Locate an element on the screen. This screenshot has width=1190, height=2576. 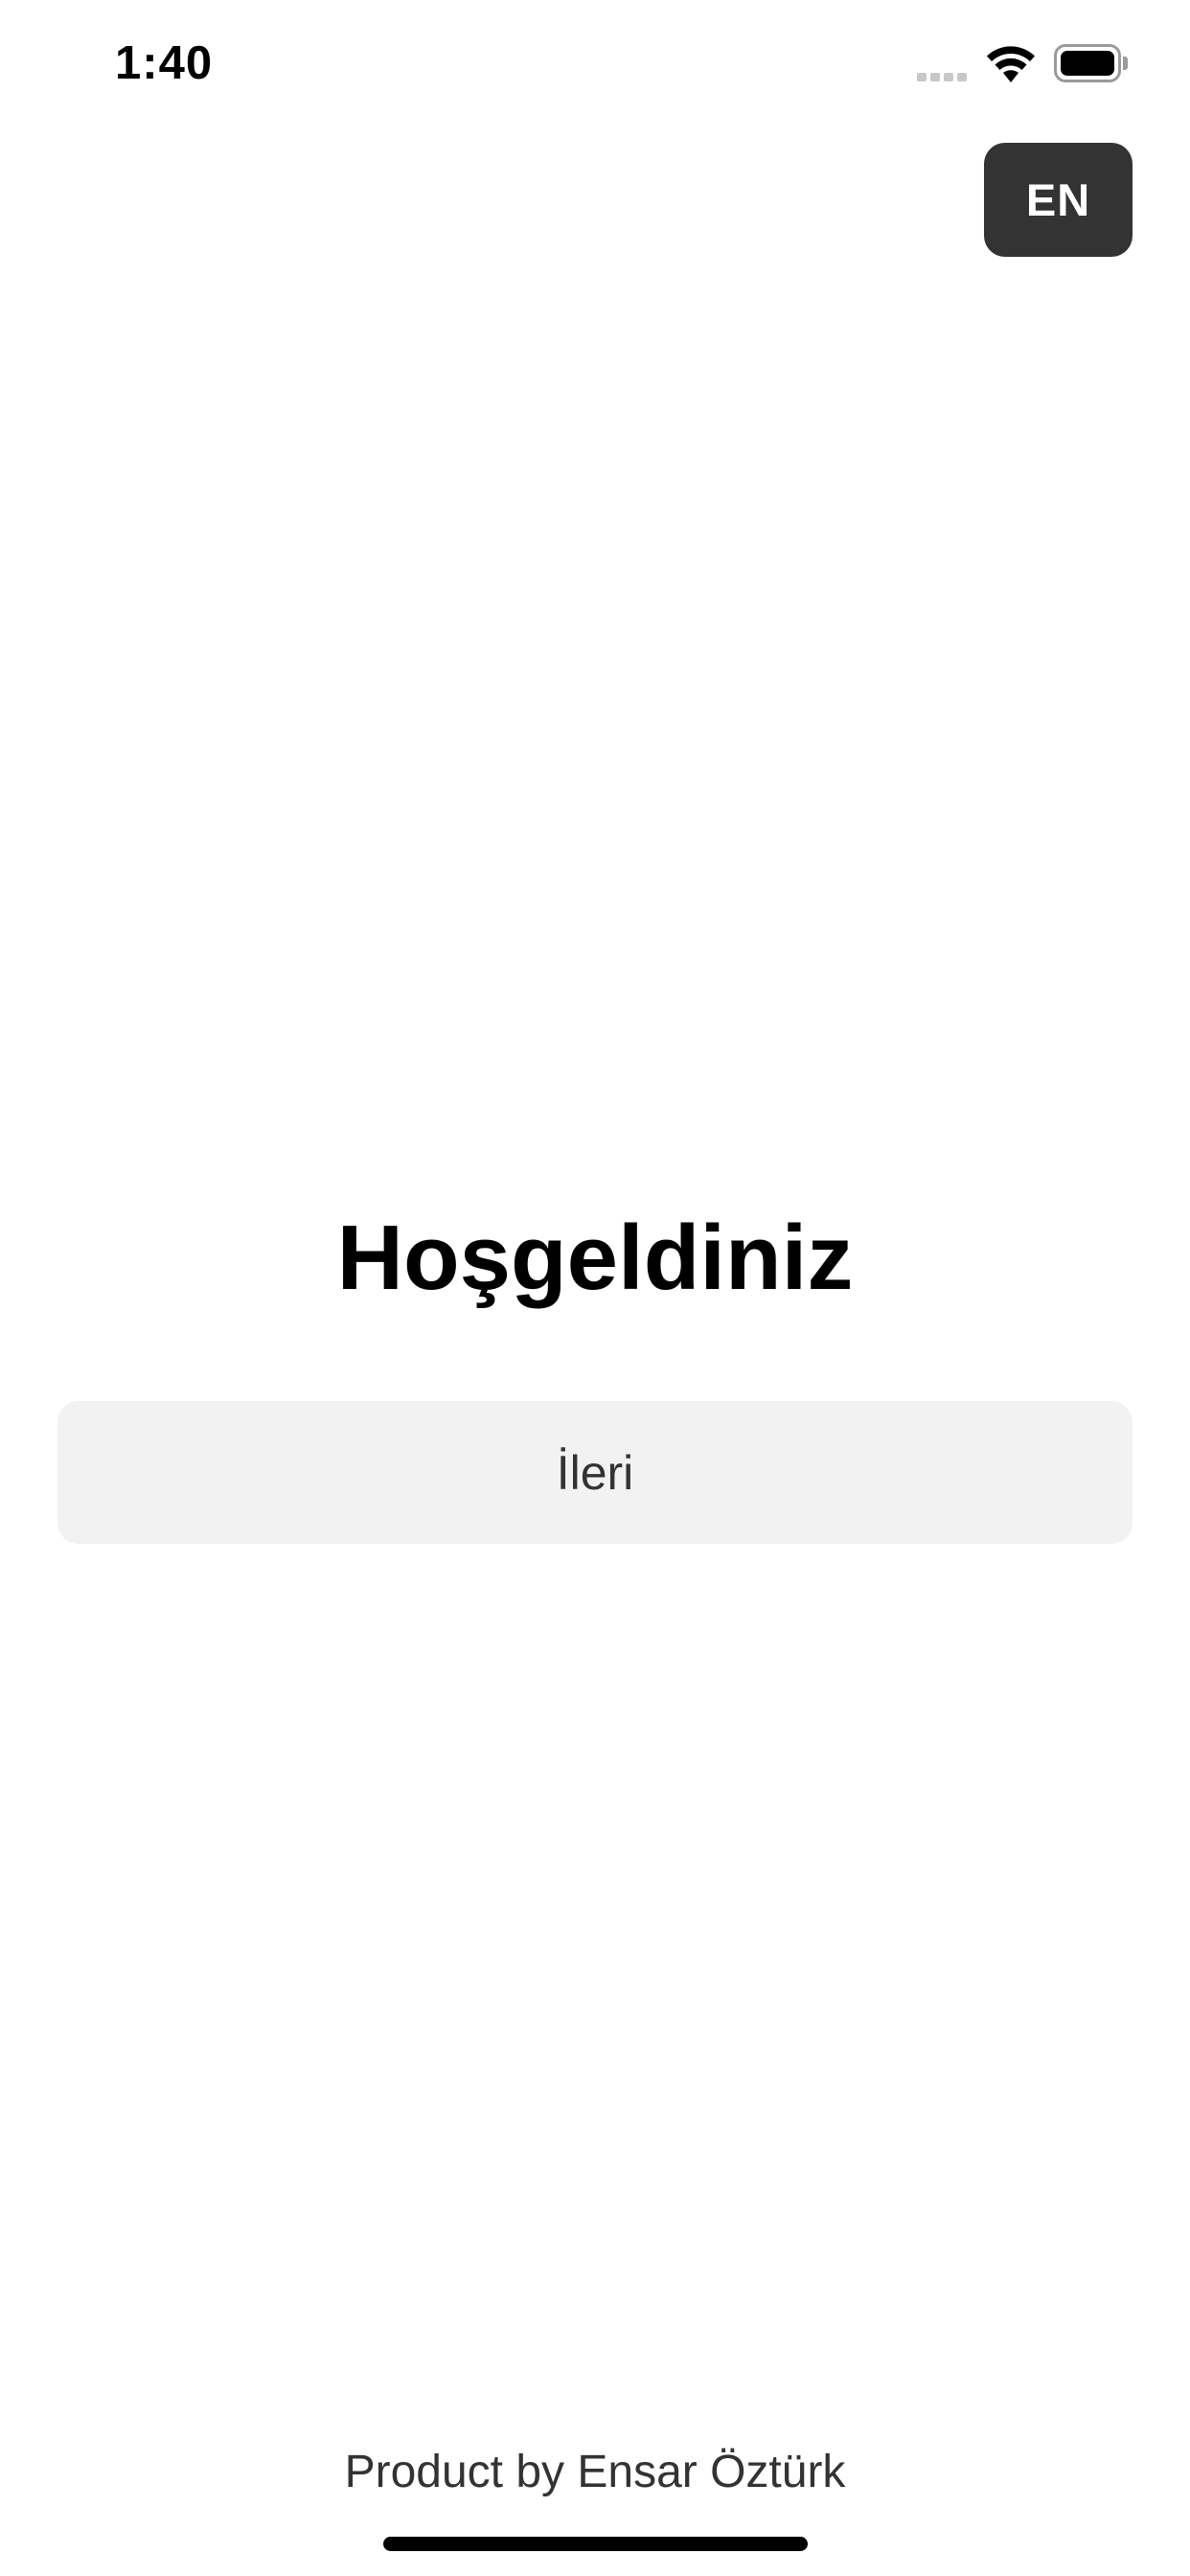
welcome-title: Hoşgeldiniz is located at coordinates (595, 1258).